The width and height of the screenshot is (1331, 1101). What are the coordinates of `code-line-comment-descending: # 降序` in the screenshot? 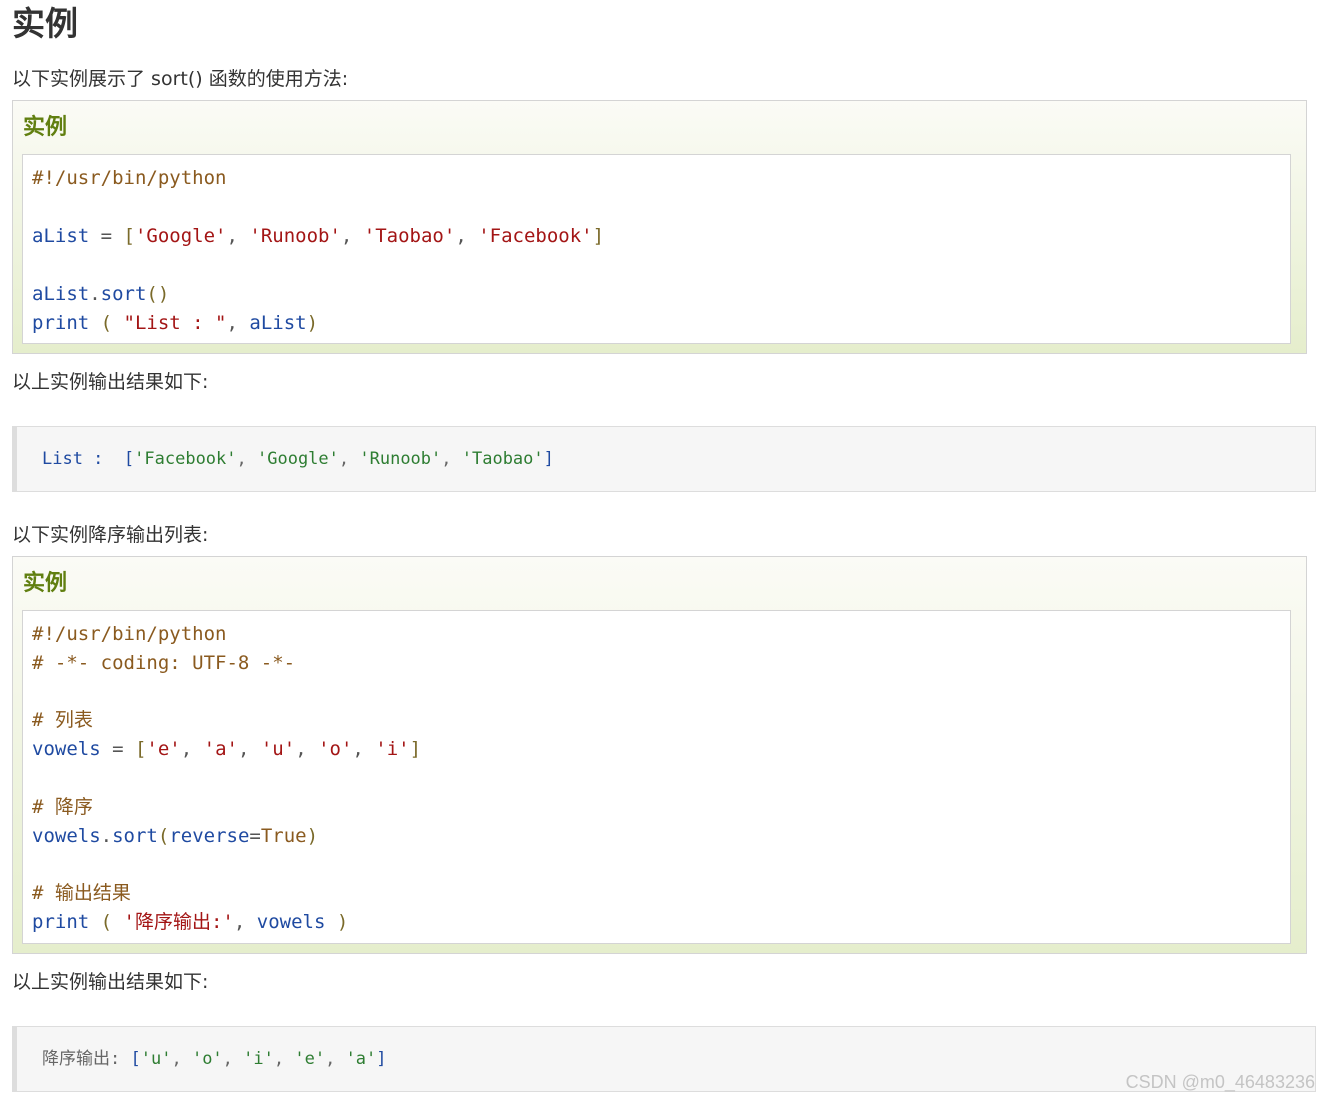 It's located at (62, 807).